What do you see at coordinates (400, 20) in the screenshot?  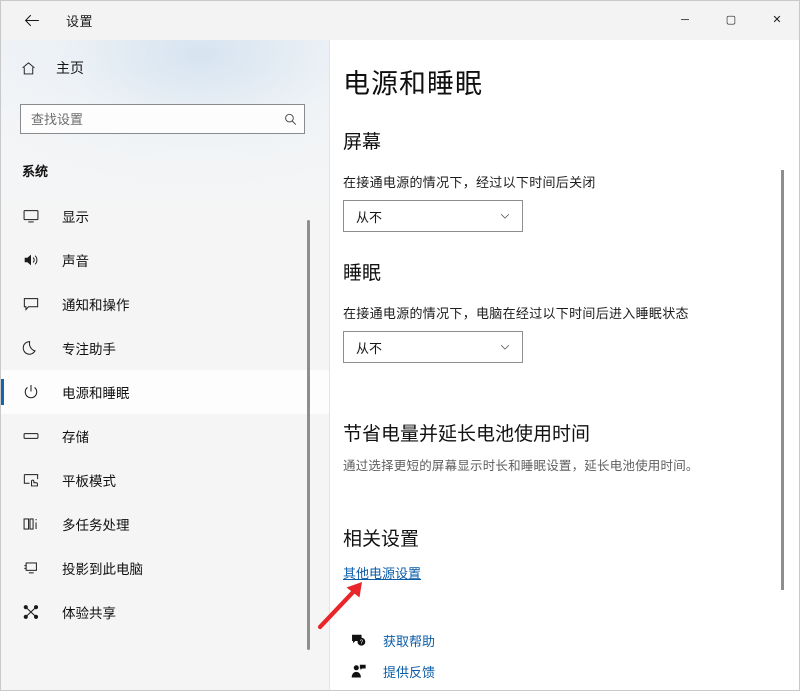 I see `title-bar: 设置 ─ ▢ ✕` at bounding box center [400, 20].